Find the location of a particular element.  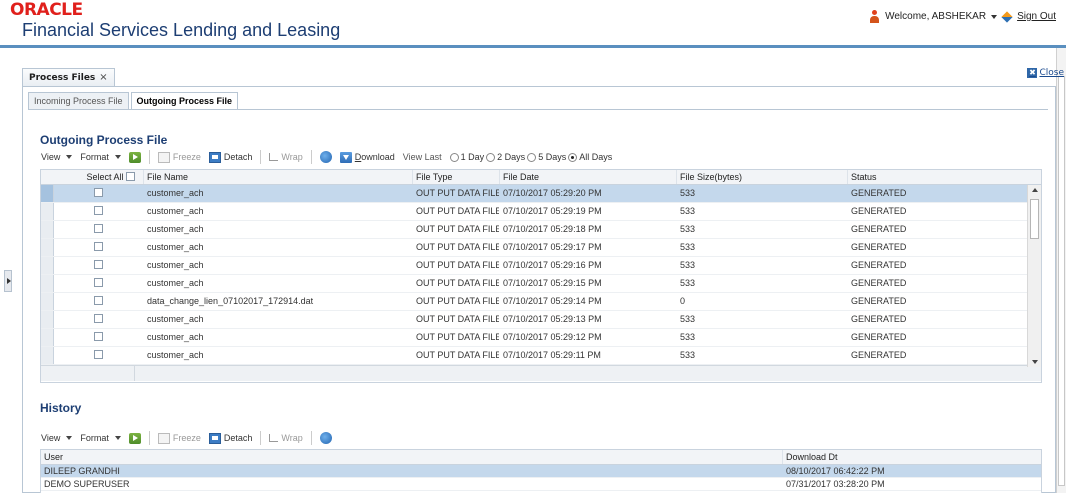

sign-out-icon is located at coordinates (1007, 16).